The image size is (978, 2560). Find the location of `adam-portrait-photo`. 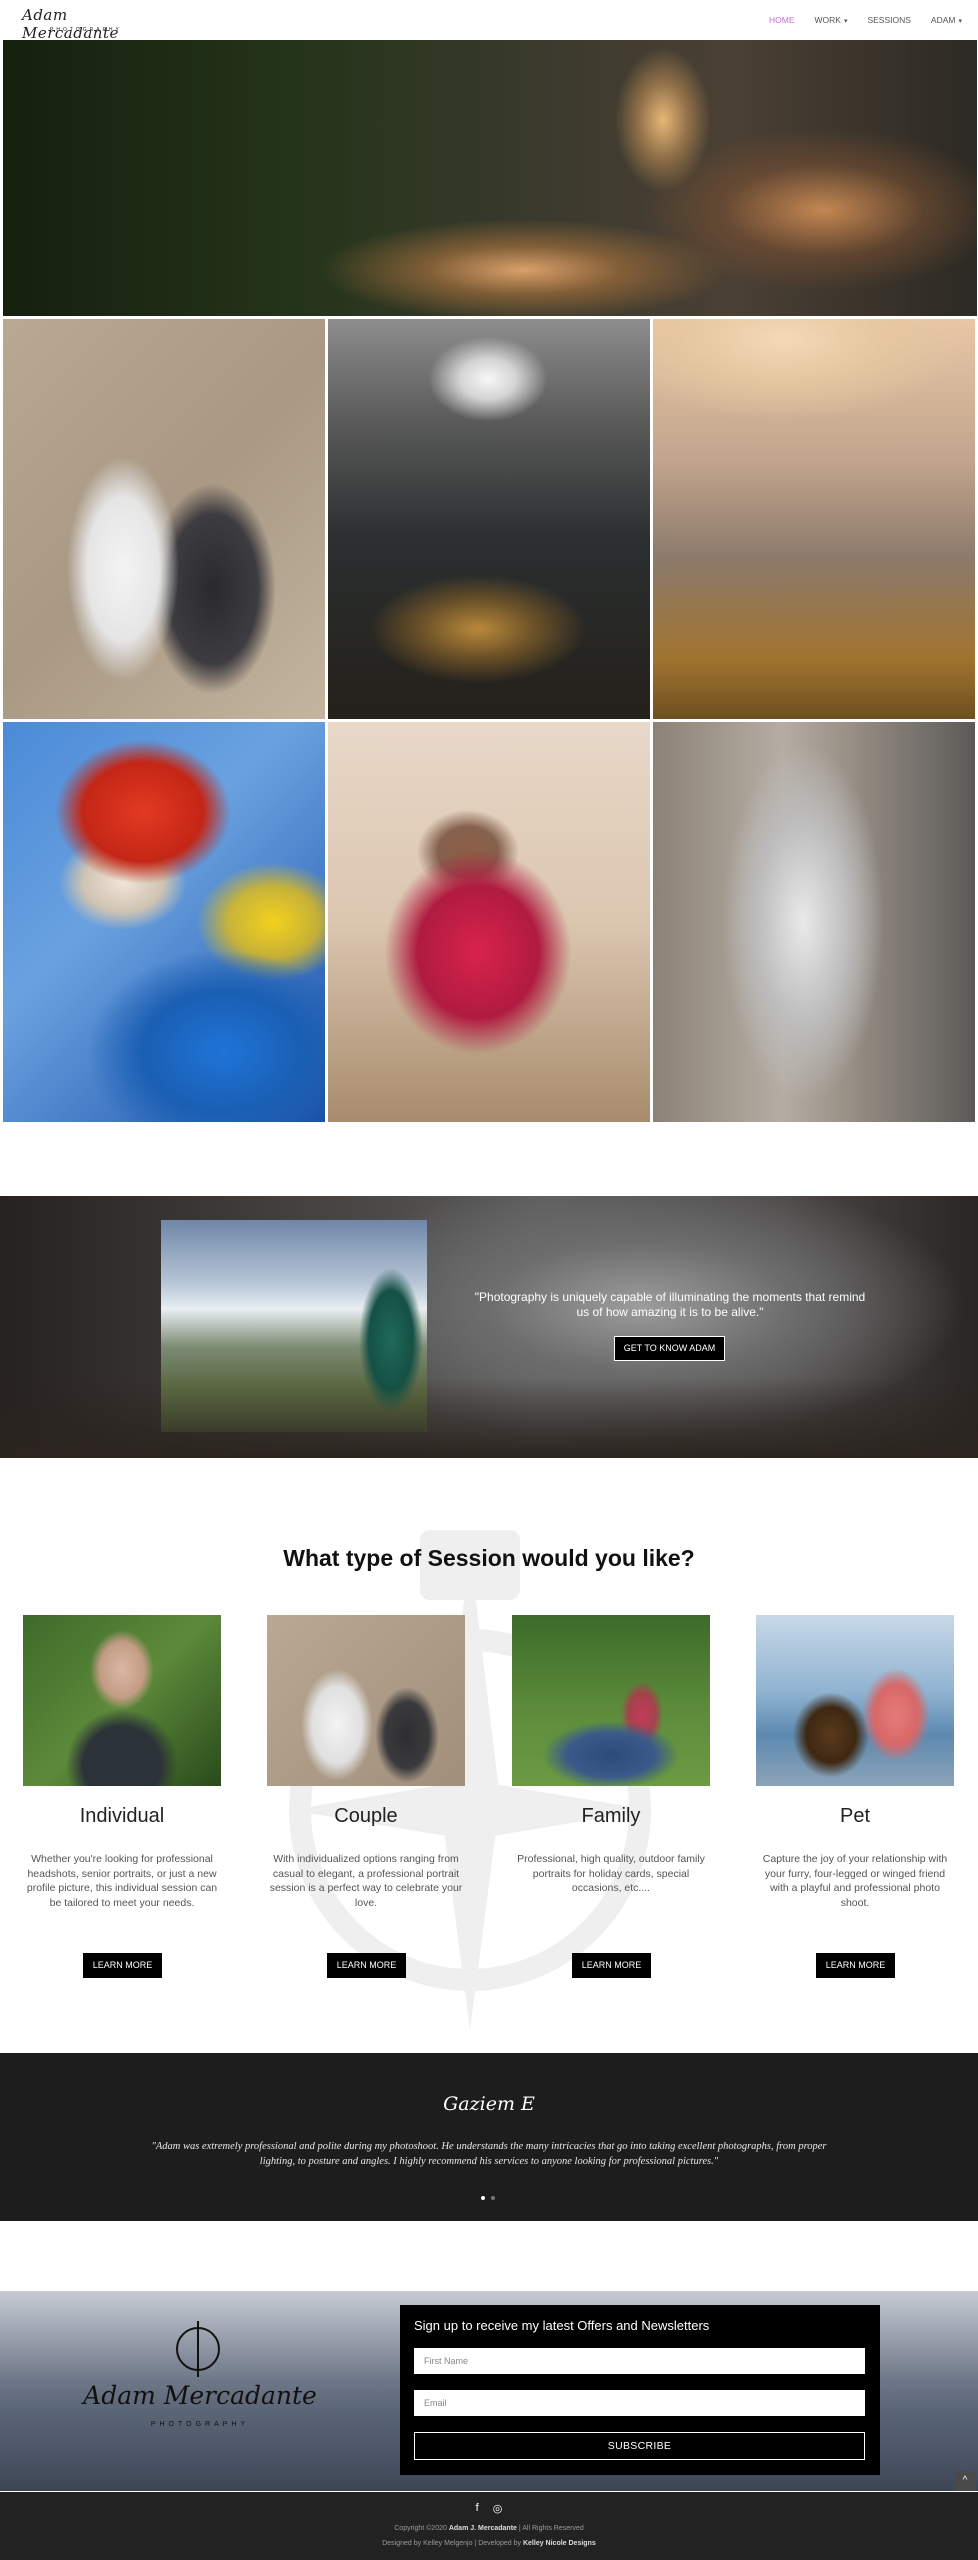

adam-portrait-photo is located at coordinates (294, 1326).